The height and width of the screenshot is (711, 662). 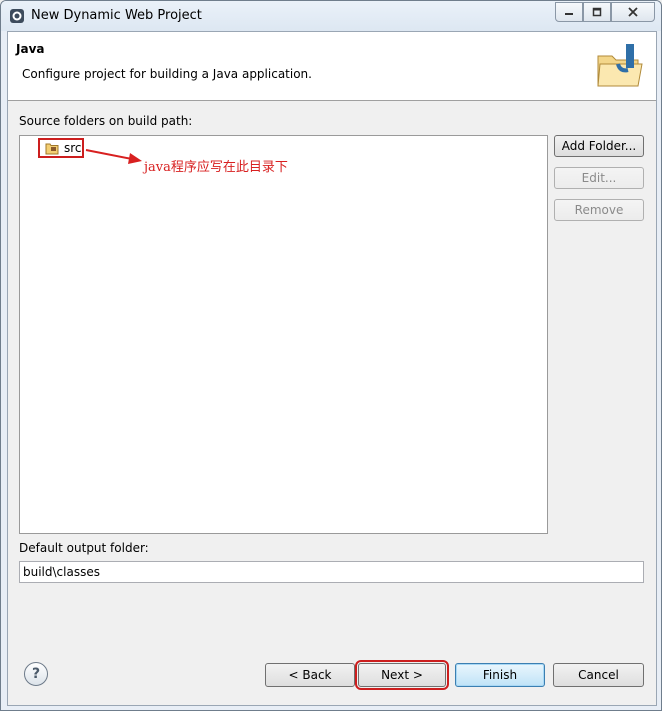 I want to click on source-folders-label: Source folders on build path:, so click(x=106, y=121).